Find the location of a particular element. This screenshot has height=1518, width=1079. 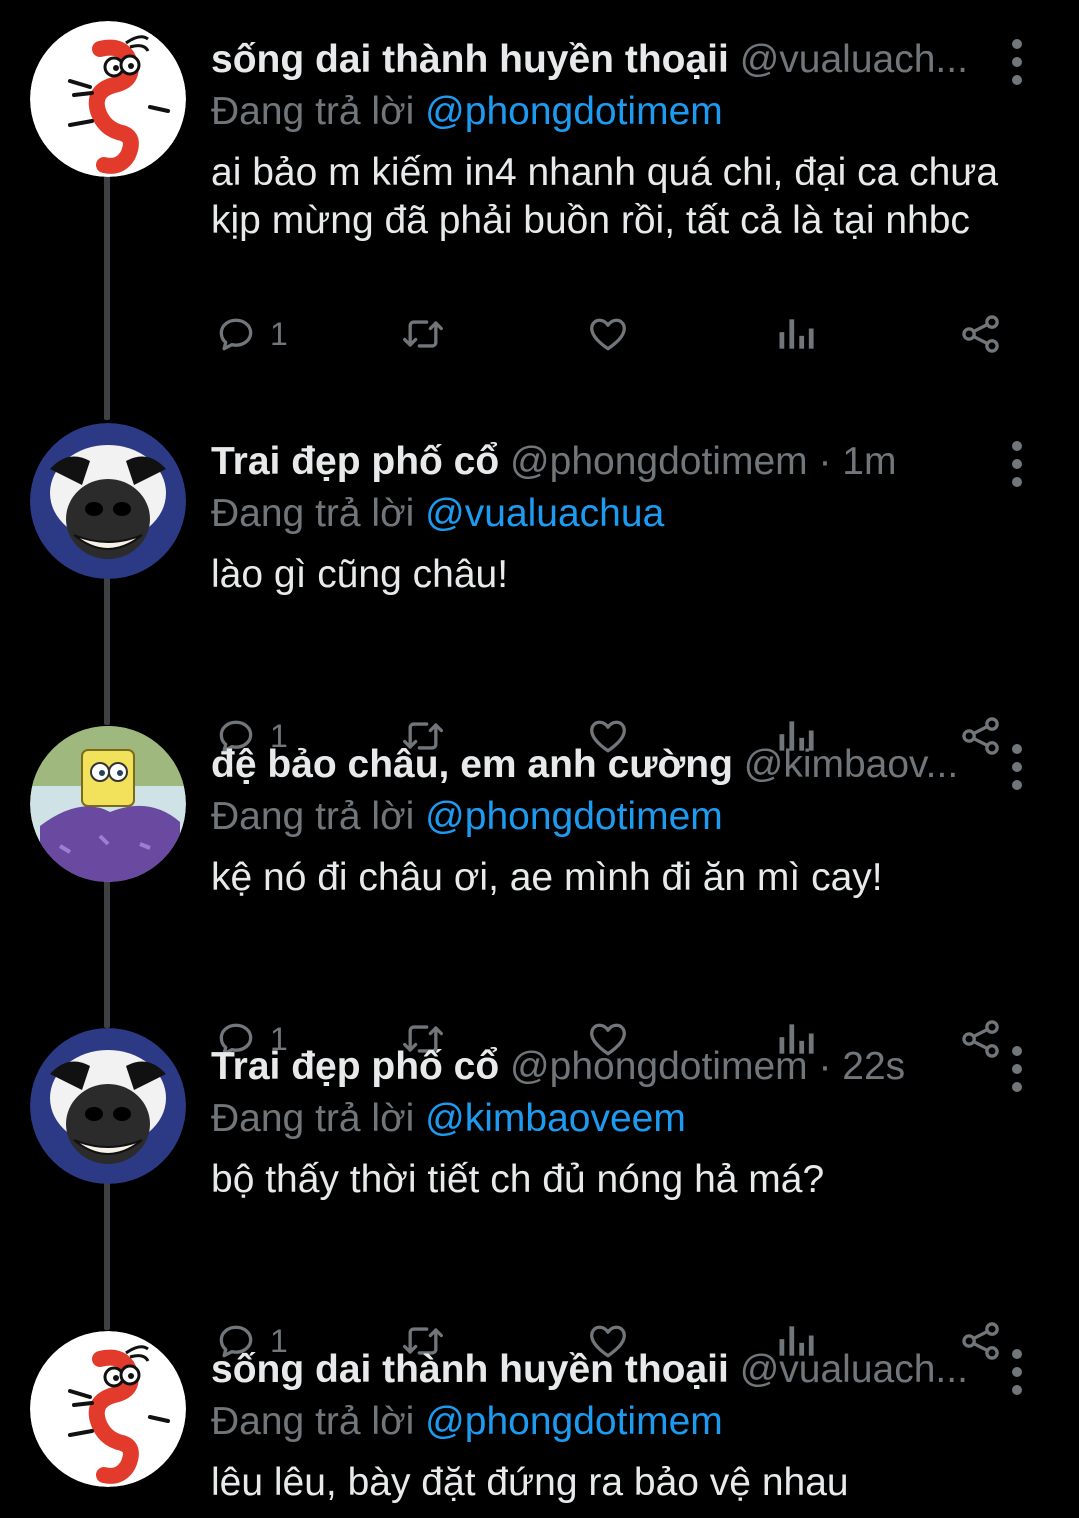

replying-to: Đang trả lời @vualuachua is located at coordinates (437, 514).